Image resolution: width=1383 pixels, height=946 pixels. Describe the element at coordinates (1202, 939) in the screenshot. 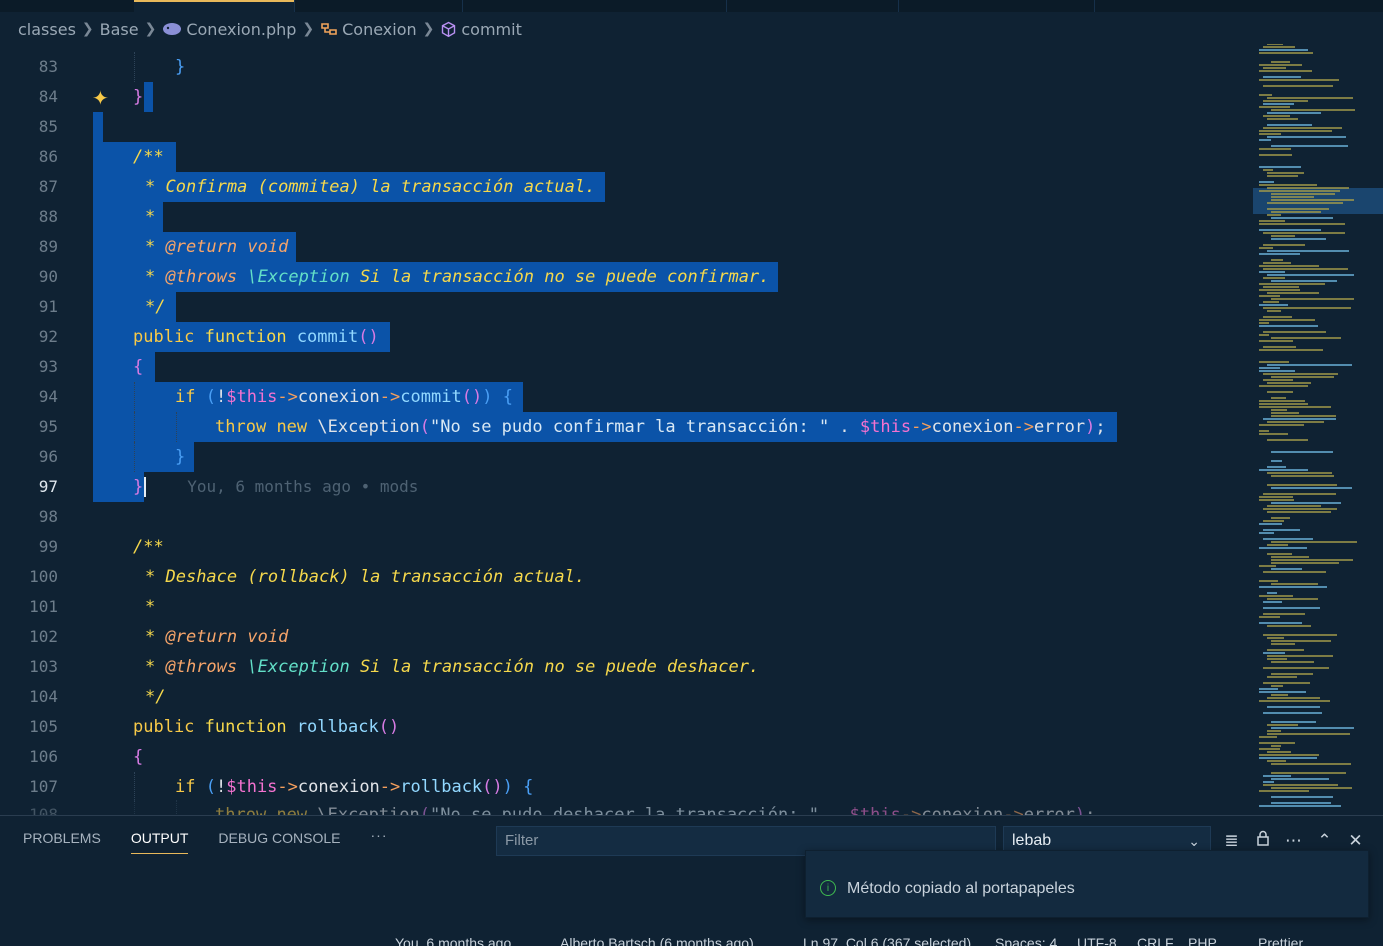

I see `status-language: PHP` at that location.